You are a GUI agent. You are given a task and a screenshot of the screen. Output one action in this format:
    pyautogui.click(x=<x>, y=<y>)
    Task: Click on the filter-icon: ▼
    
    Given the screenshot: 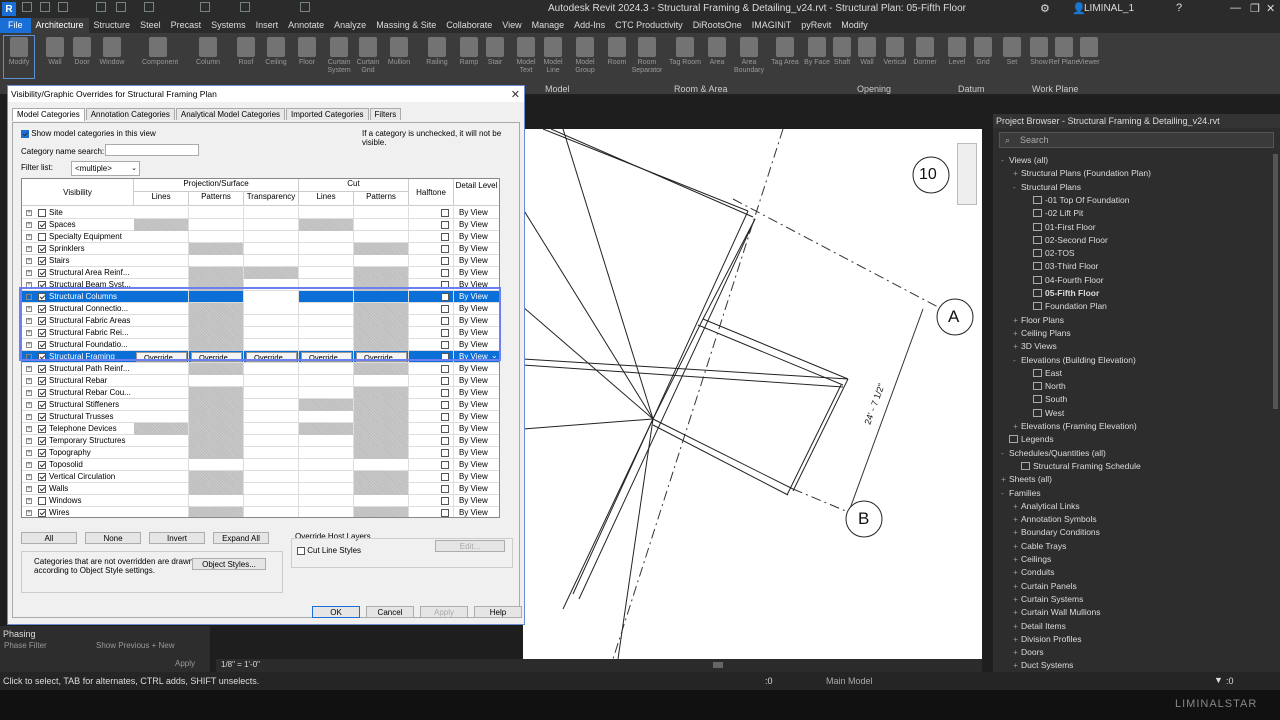 What is the action you would take?
    pyautogui.click(x=1218, y=680)
    